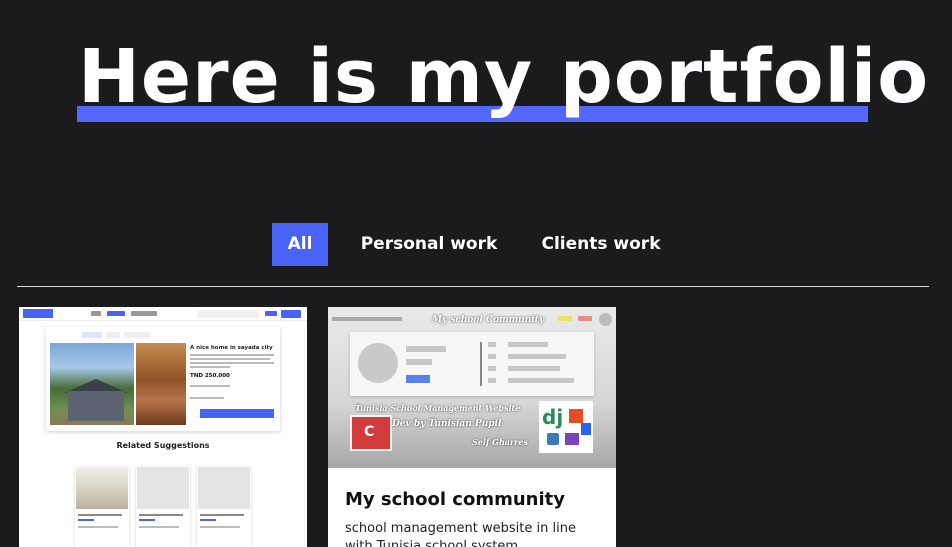 The width and height of the screenshot is (952, 547). I want to click on preview-topbar, so click(367, 319).